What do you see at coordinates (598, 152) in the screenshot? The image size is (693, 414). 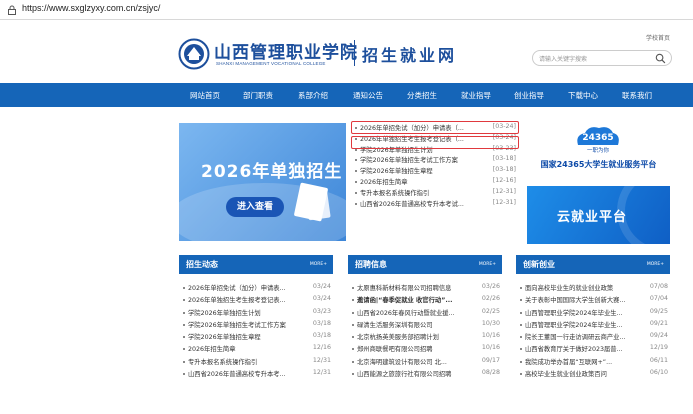 I see `24365-platform-banner: 24365 一职为你 国家24365大学生就业服务平台` at bounding box center [598, 152].